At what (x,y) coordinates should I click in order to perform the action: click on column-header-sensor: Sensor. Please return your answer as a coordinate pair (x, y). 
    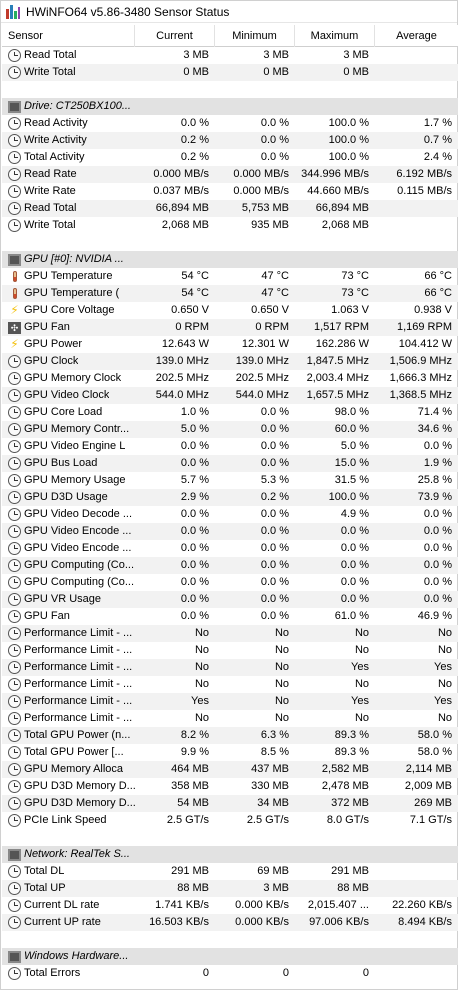
    Looking at the image, I should click on (68, 35).